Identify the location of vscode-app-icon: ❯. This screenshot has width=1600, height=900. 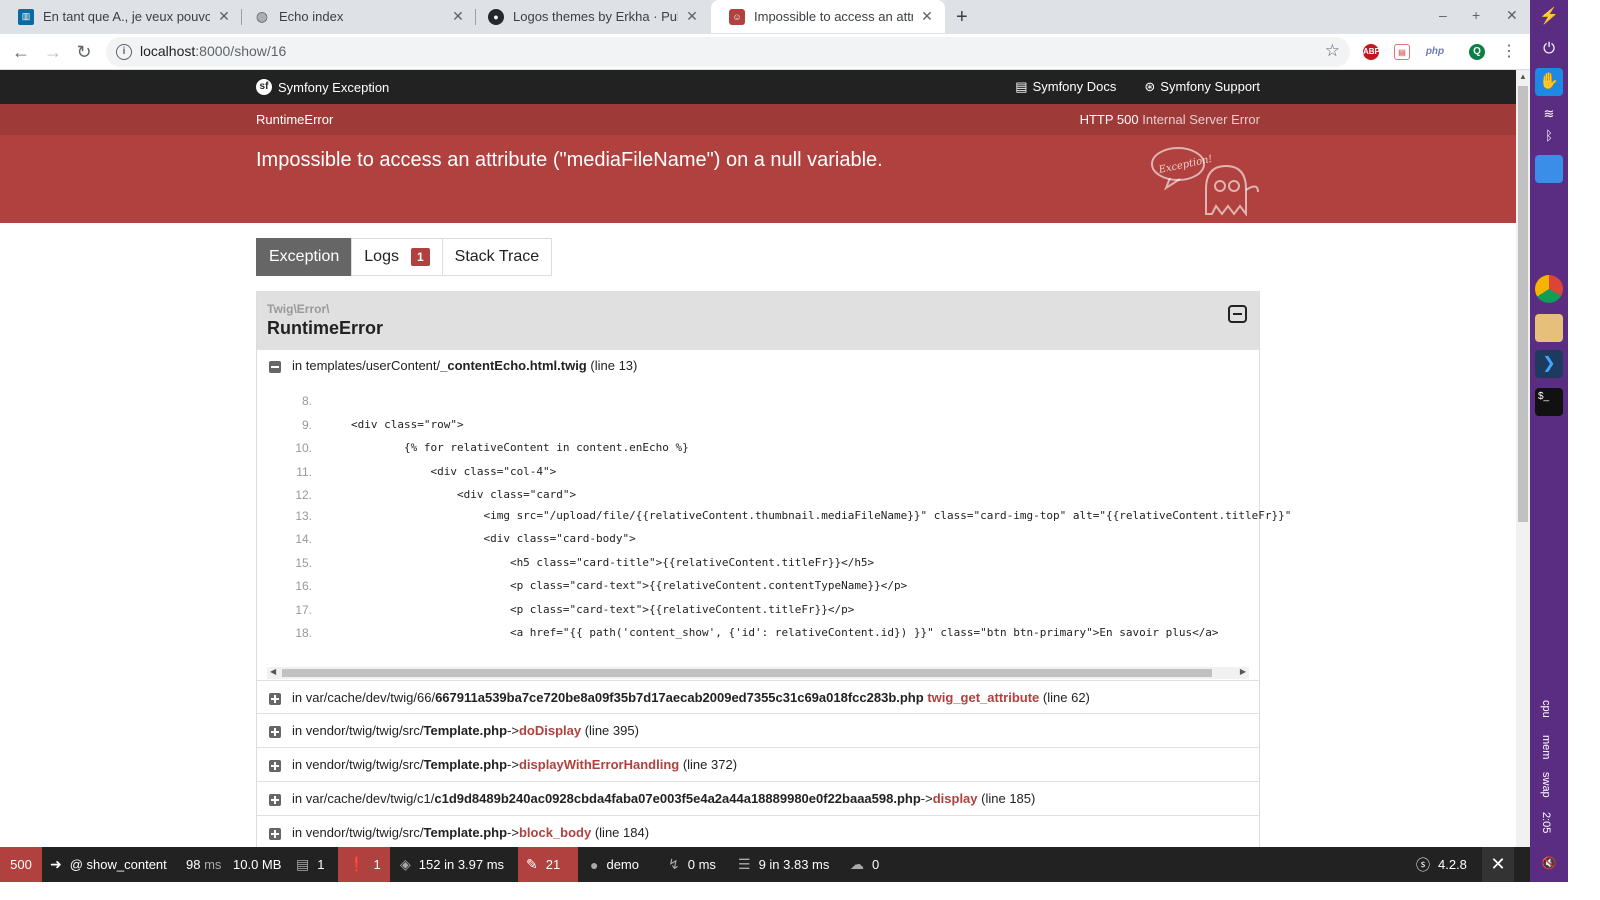
(1549, 364).